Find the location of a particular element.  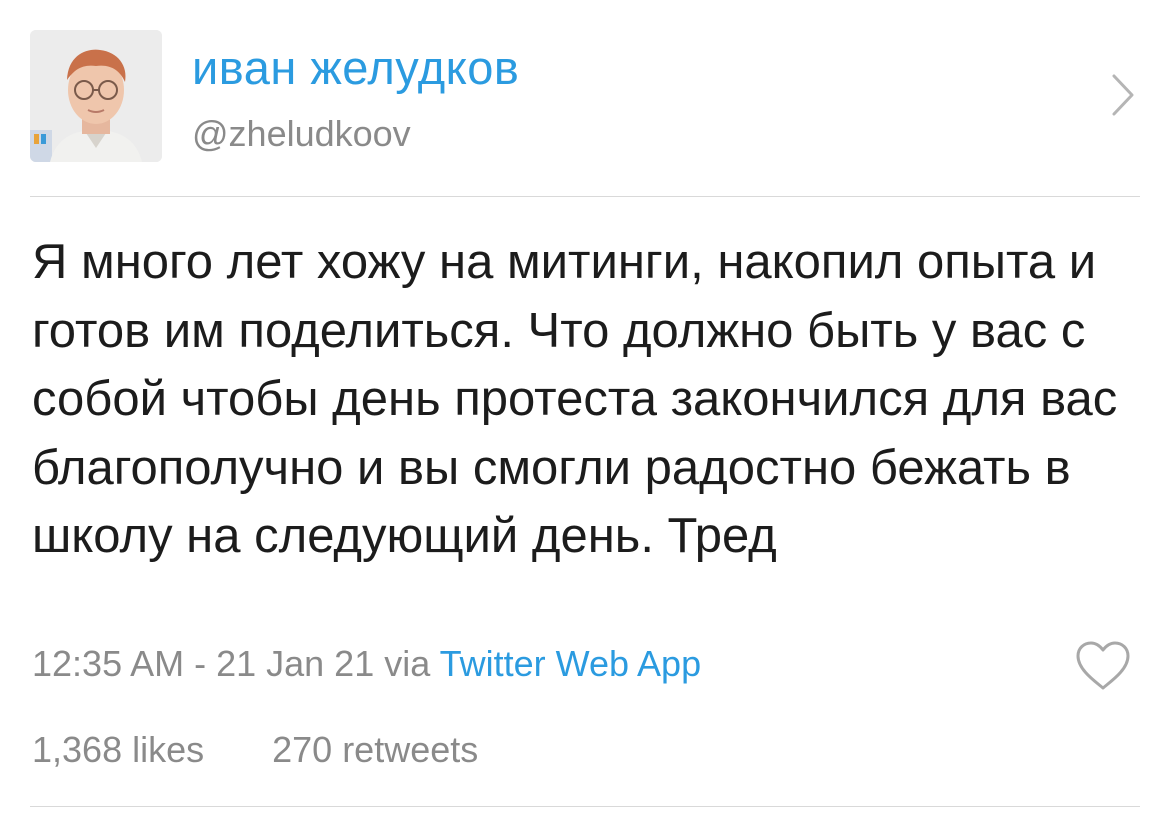

tweet-timestamp: 12:35 AM - 21 Jan 21 is located at coordinates (203, 663).